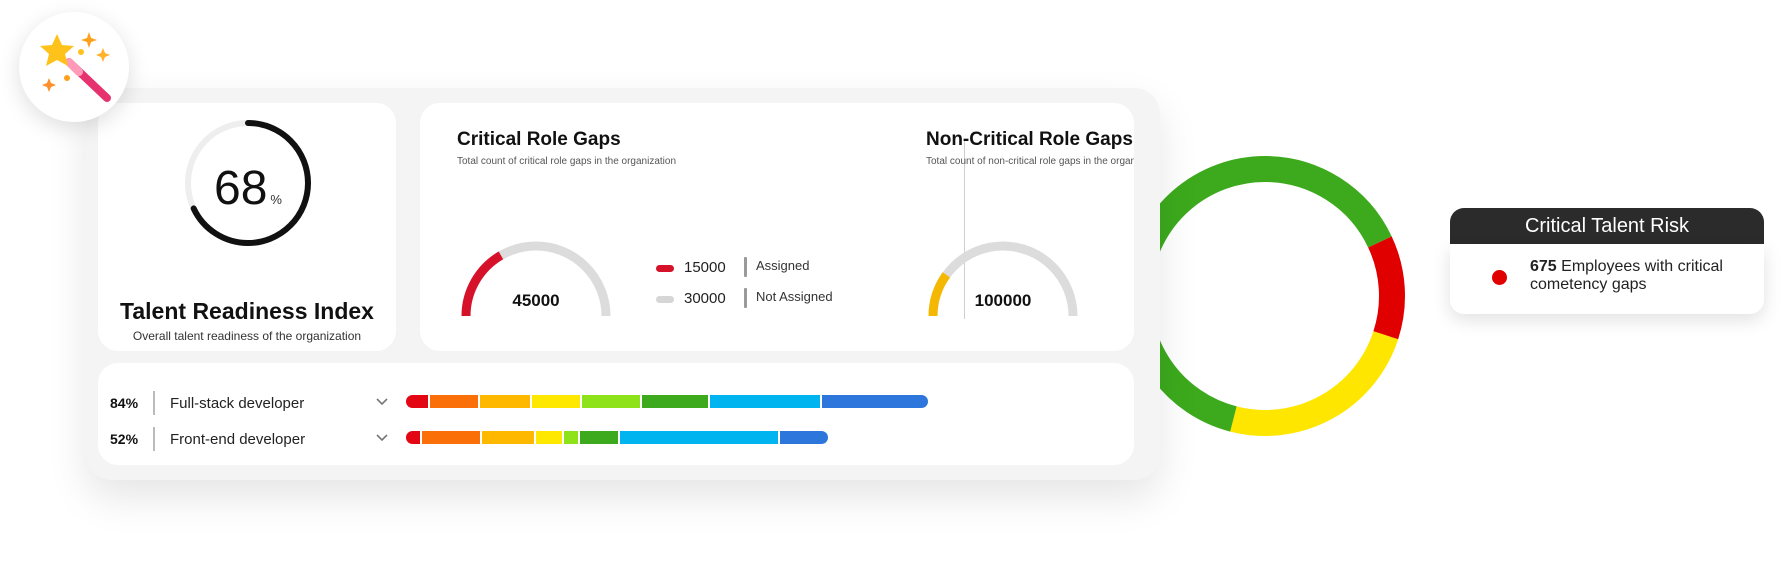 Image resolution: width=1781 pixels, height=562 pixels. I want to click on role-name: Front-end developer, so click(238, 439).